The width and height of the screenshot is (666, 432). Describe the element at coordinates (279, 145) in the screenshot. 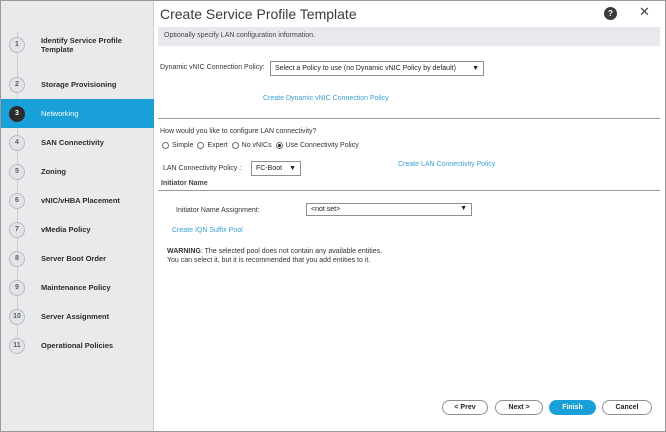

I see `radio-use-connectivity-policy` at that location.